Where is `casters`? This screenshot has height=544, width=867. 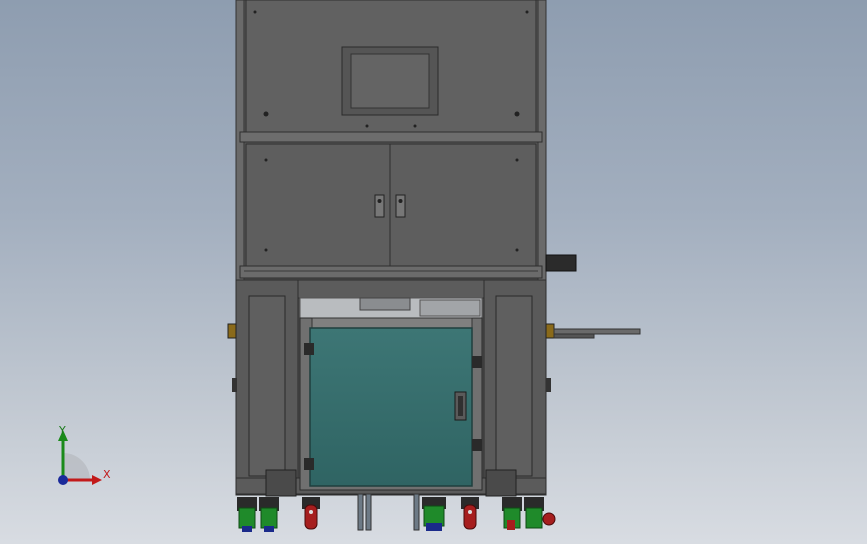 casters is located at coordinates (396, 514).